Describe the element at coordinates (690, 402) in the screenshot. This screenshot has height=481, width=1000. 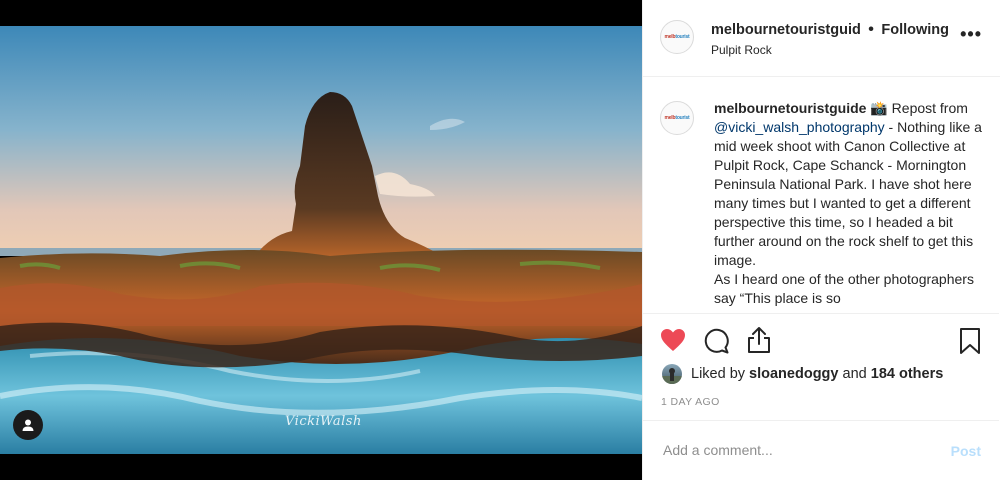
I see `post-timestamp: 1 DAY AGO` at that location.